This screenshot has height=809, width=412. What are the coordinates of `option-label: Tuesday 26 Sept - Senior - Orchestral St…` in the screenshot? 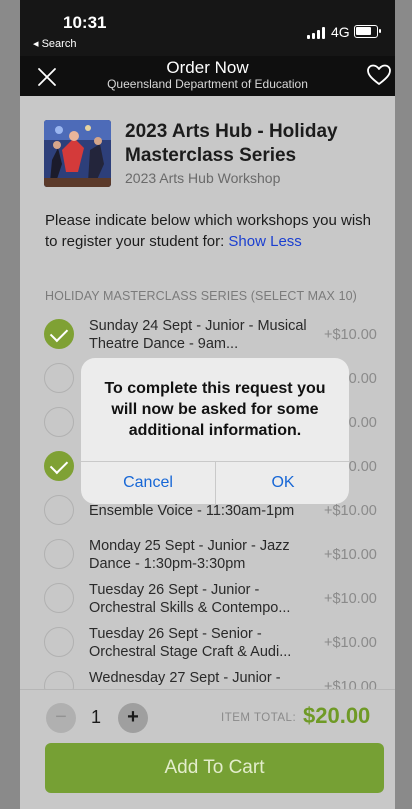 It's located at (190, 643).